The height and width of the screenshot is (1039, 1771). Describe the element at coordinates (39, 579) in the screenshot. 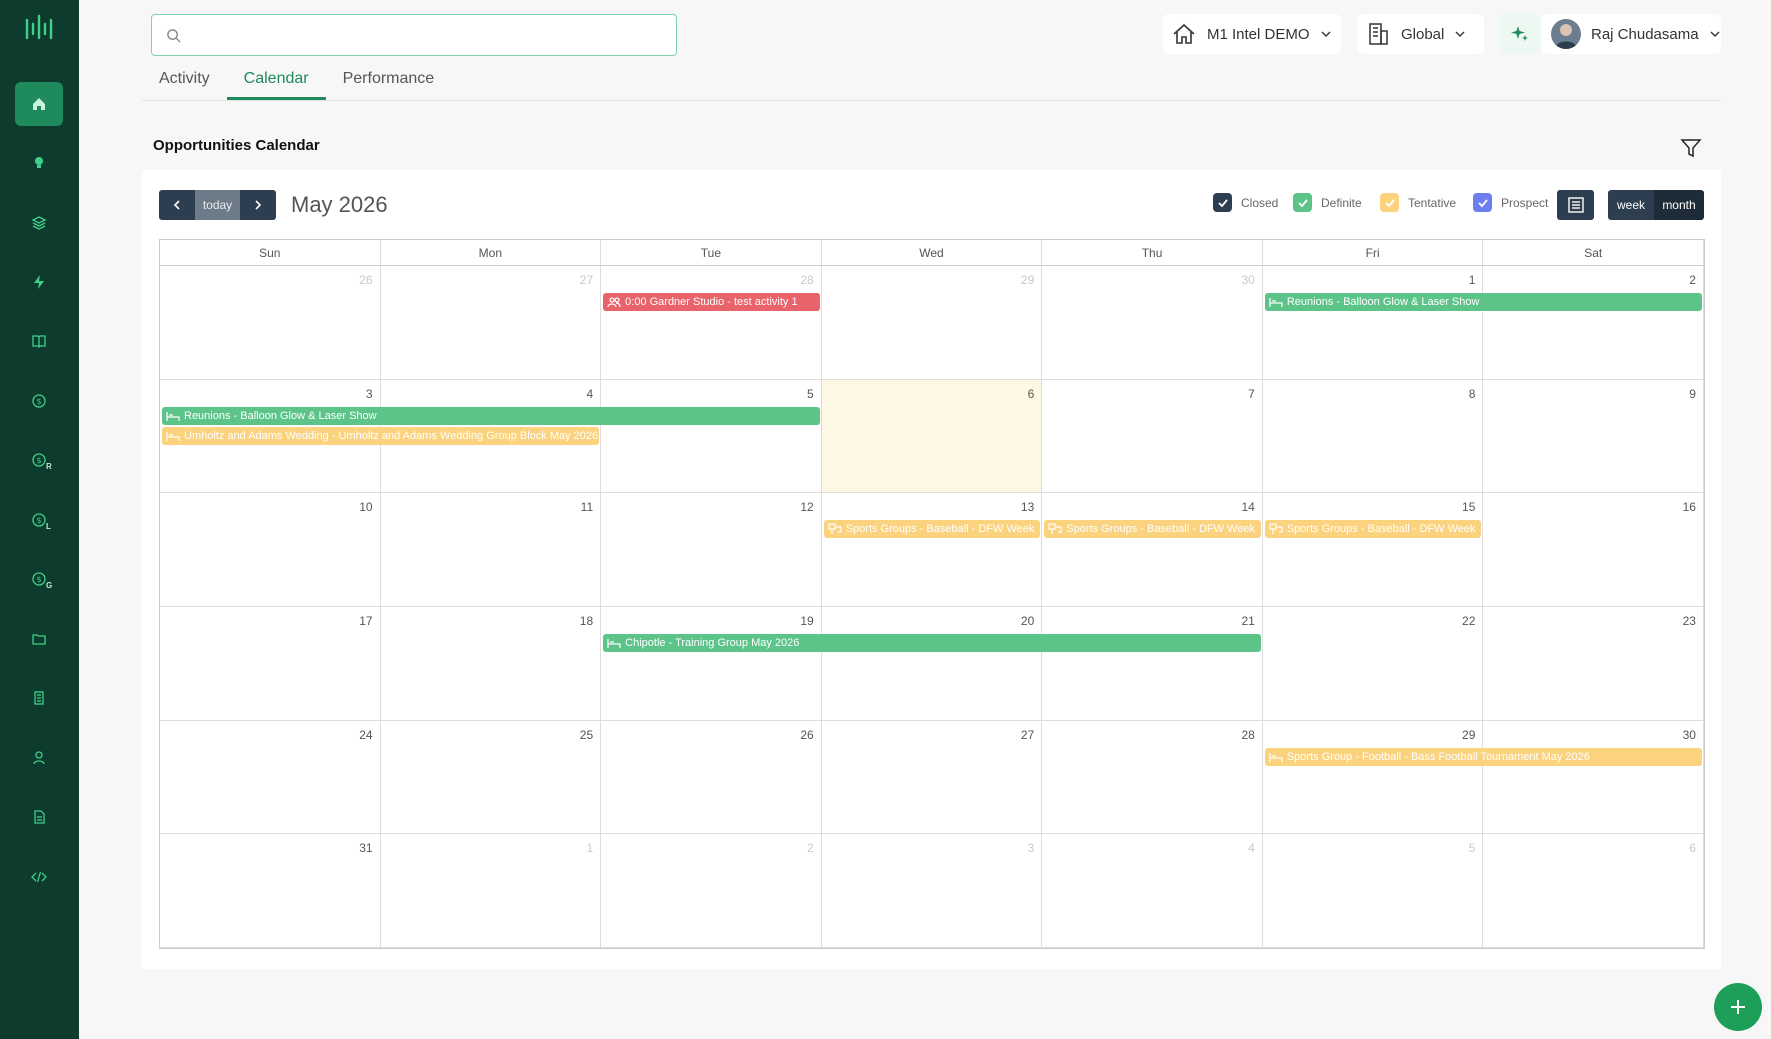

I see `nav-revenue-g: $ G` at that location.